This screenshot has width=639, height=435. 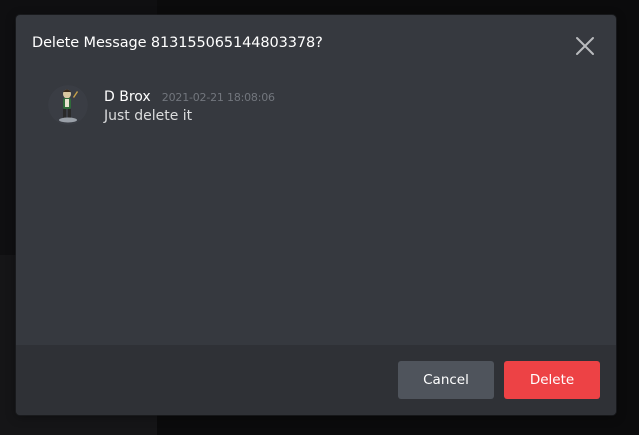 I want to click on modal-header: Delete Message 813155065144803378?, so click(x=316, y=44).